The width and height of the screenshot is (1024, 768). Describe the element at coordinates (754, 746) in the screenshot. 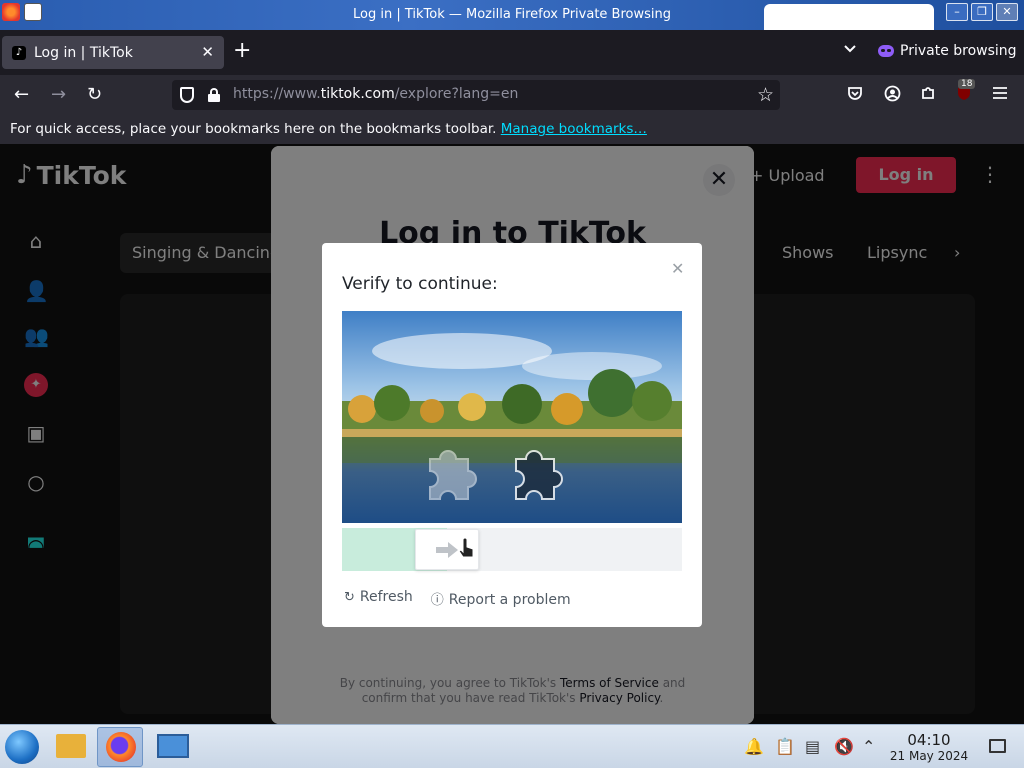

I see `notifications-bell-icon: 🔔` at that location.